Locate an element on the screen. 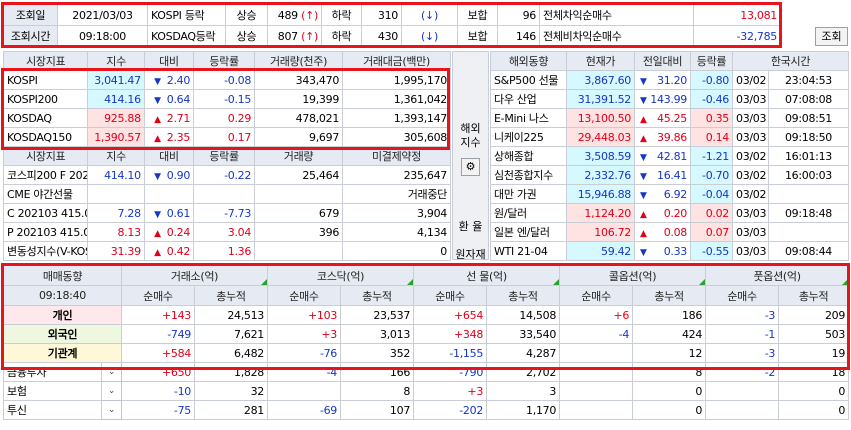  overseas-row: 원/달러1,124.20 0.200.0203/0309:18:48 is located at coordinates (669, 213).